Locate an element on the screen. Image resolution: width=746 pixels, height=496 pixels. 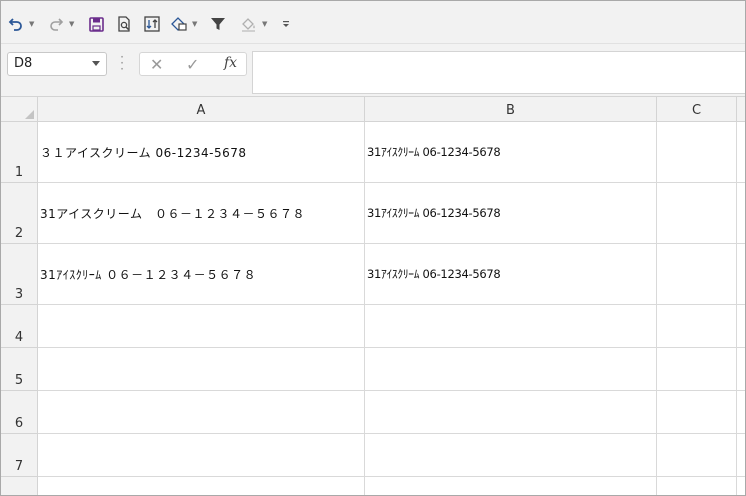
redo-dropdown-caret: ▼ is located at coordinates (71, 24).